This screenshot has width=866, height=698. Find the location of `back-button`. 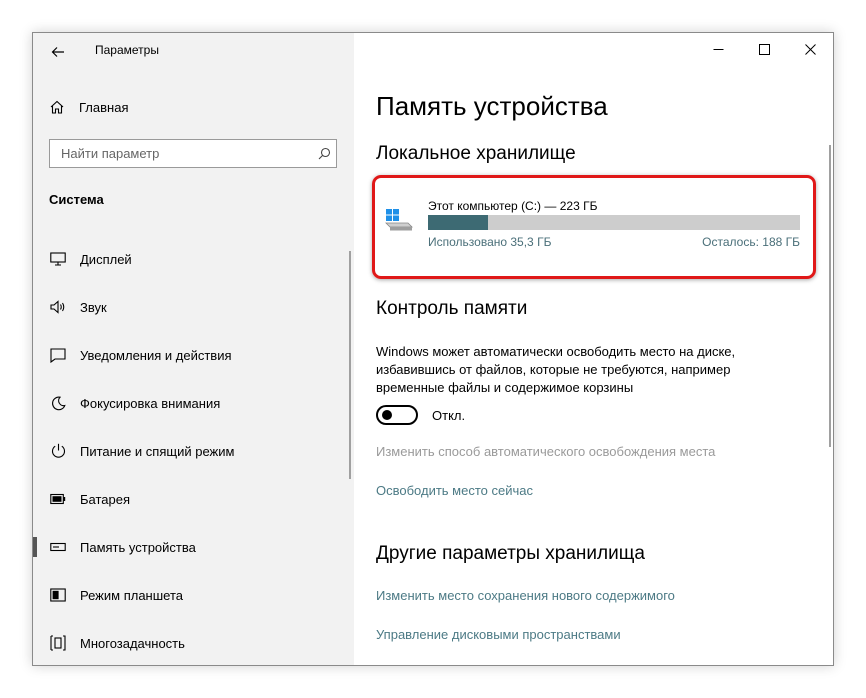

back-button is located at coordinates (58, 52).